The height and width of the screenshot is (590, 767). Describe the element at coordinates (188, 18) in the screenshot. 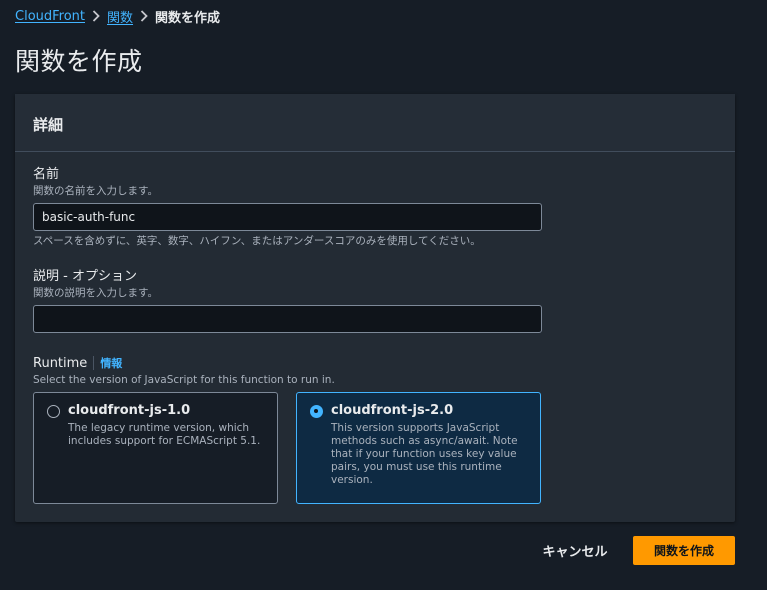

I see `breadcrumb-current: 関数を作成` at that location.